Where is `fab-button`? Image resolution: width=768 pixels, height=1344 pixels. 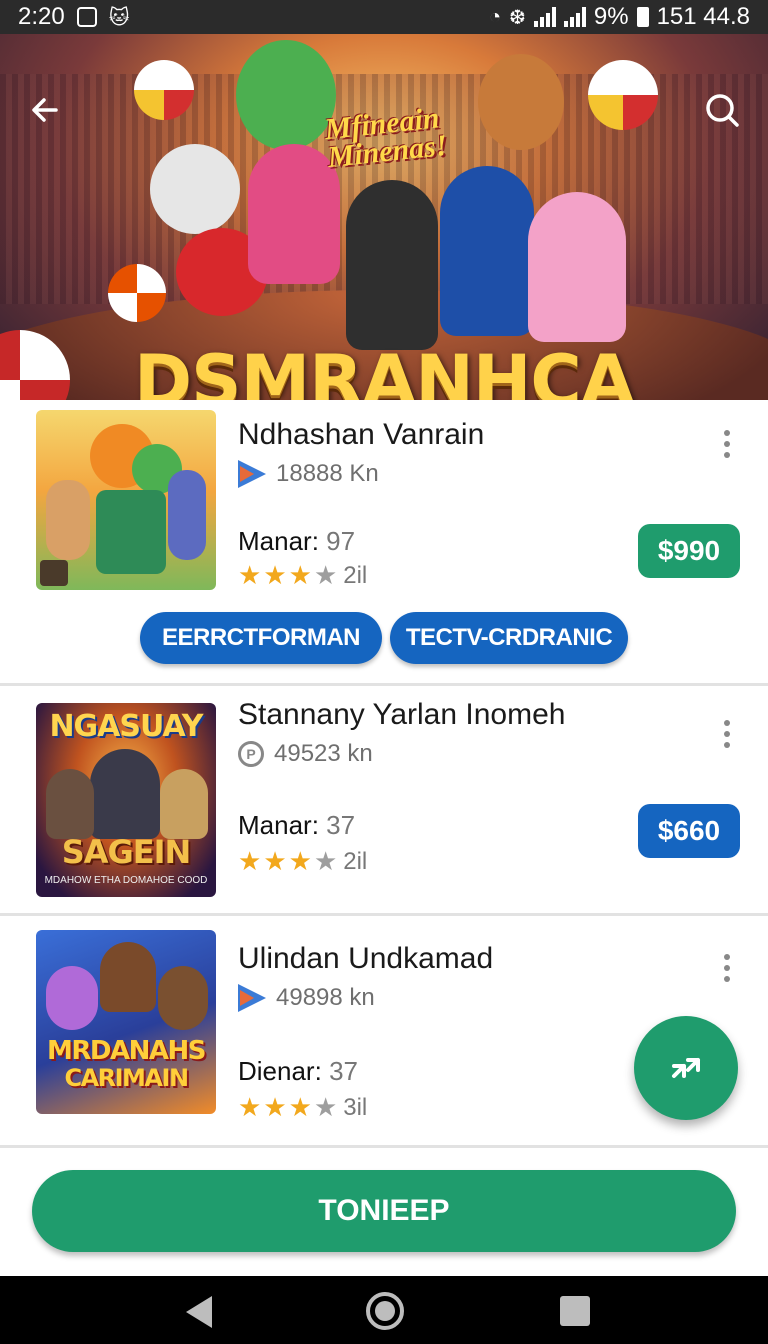
fab-button is located at coordinates (686, 1068).